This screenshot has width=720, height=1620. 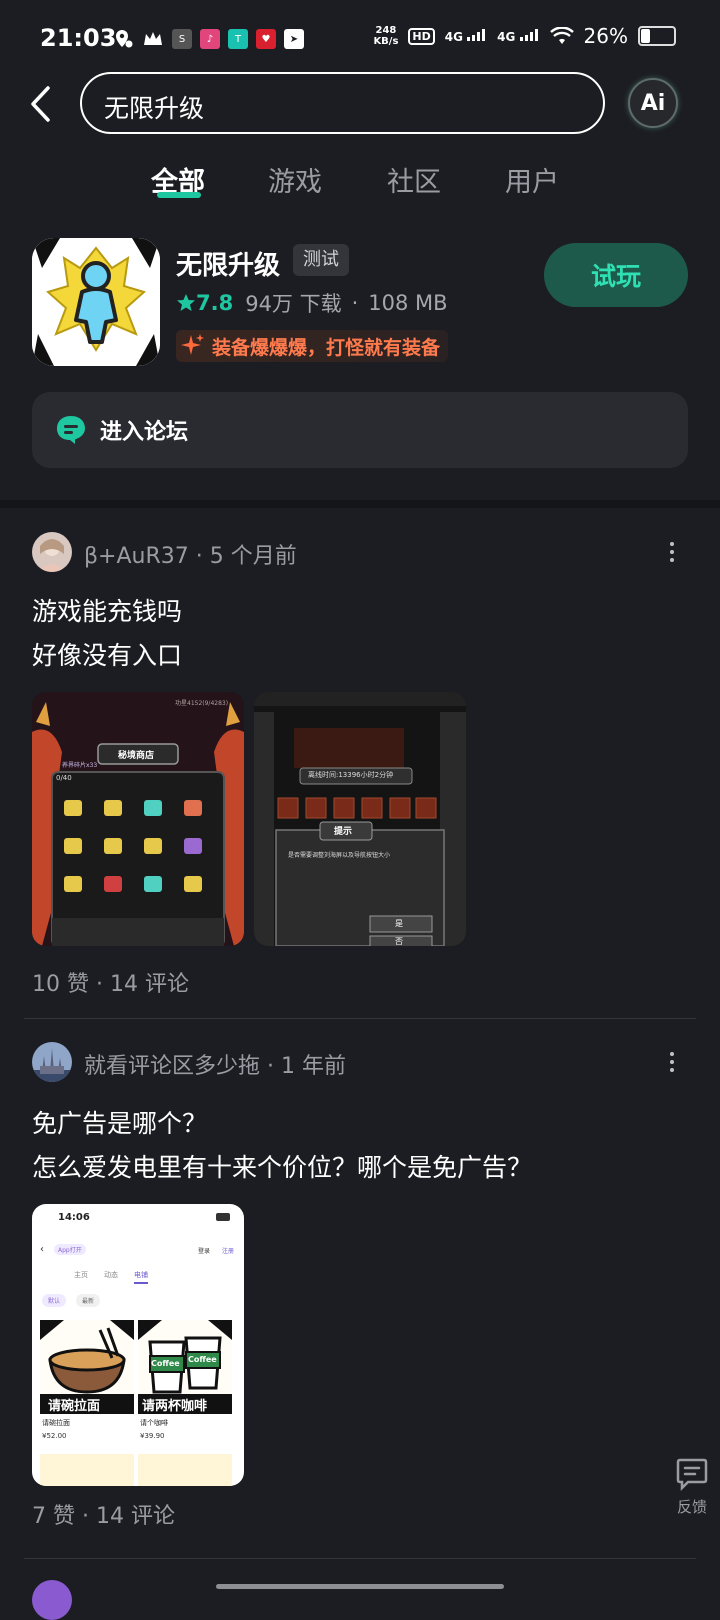 What do you see at coordinates (360, 1018) in the screenshot?
I see `post-divider` at bounding box center [360, 1018].